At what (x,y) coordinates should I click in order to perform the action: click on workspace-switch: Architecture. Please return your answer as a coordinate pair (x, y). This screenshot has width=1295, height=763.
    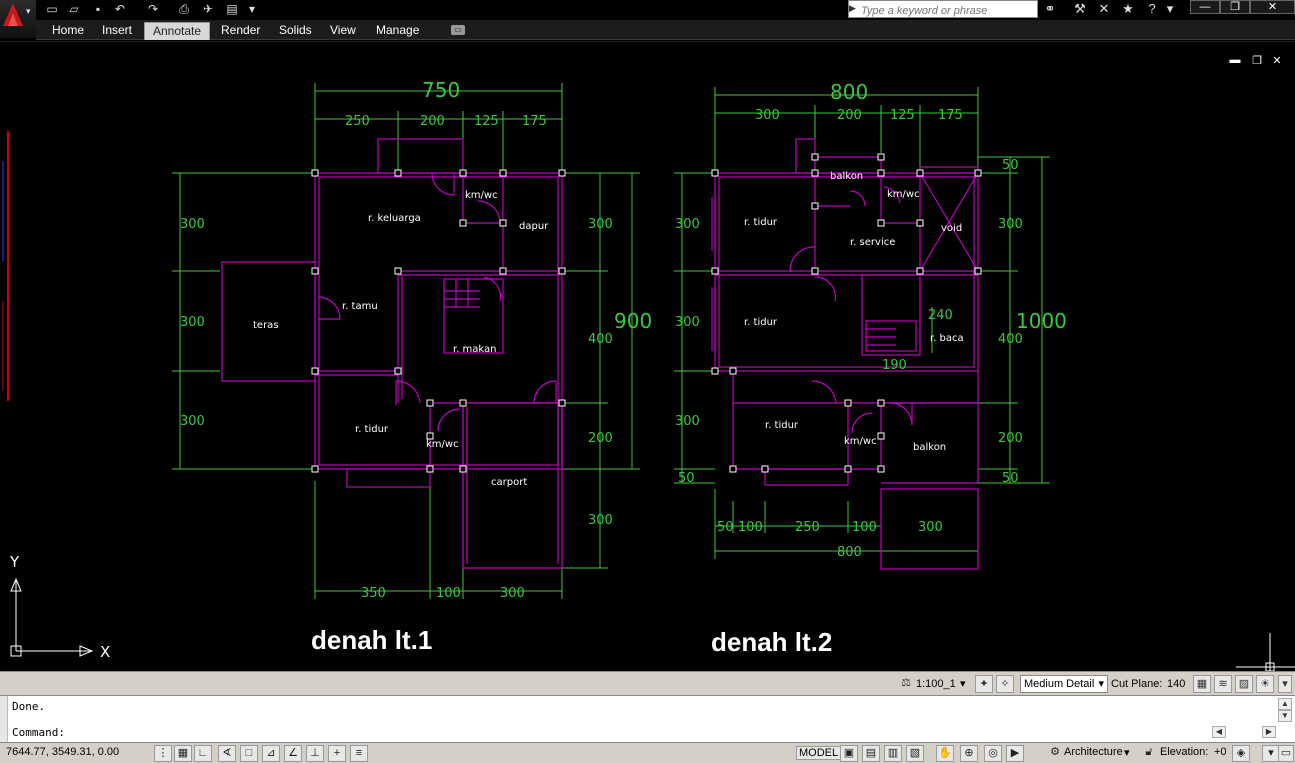
    Looking at the image, I should click on (1093, 752).